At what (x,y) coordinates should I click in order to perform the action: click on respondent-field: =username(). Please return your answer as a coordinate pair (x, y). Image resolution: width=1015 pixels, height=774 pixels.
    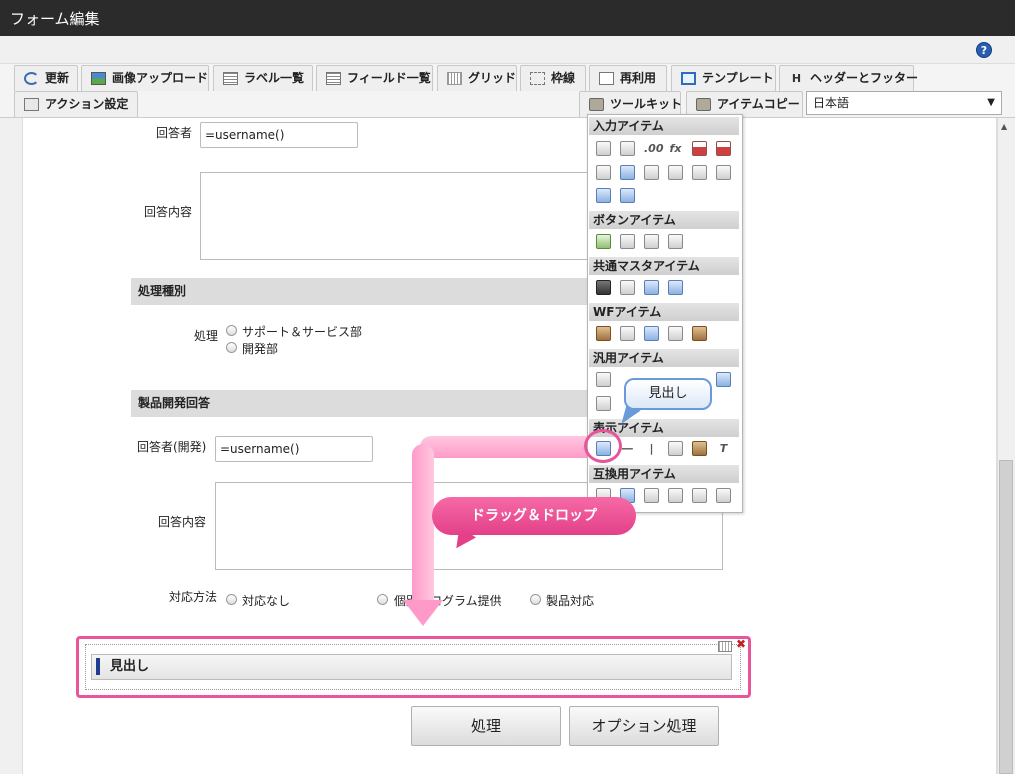
    Looking at the image, I should click on (279, 135).